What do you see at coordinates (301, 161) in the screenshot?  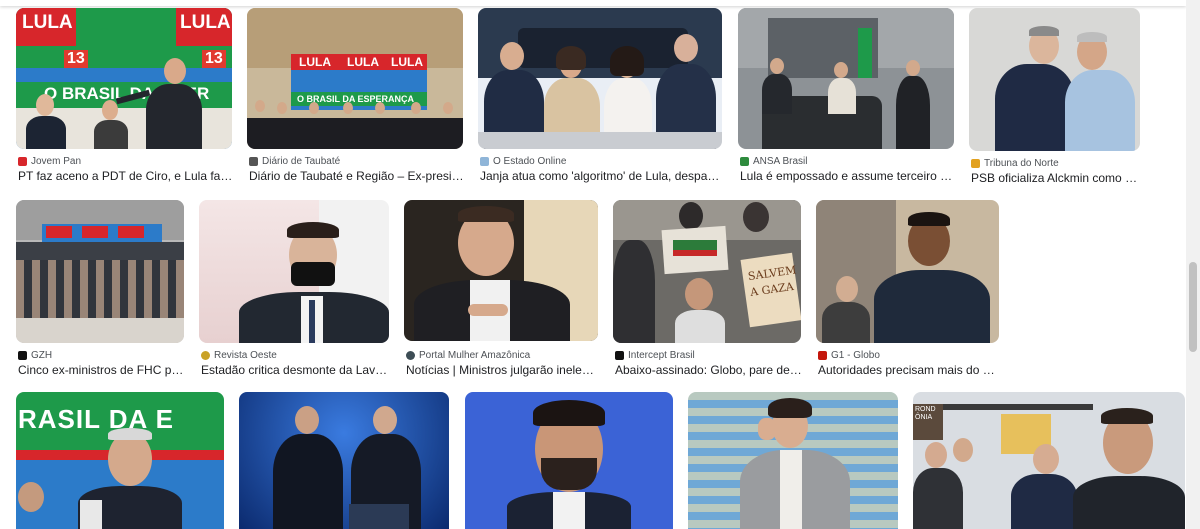 I see `source-name: Diário de Taubaté` at bounding box center [301, 161].